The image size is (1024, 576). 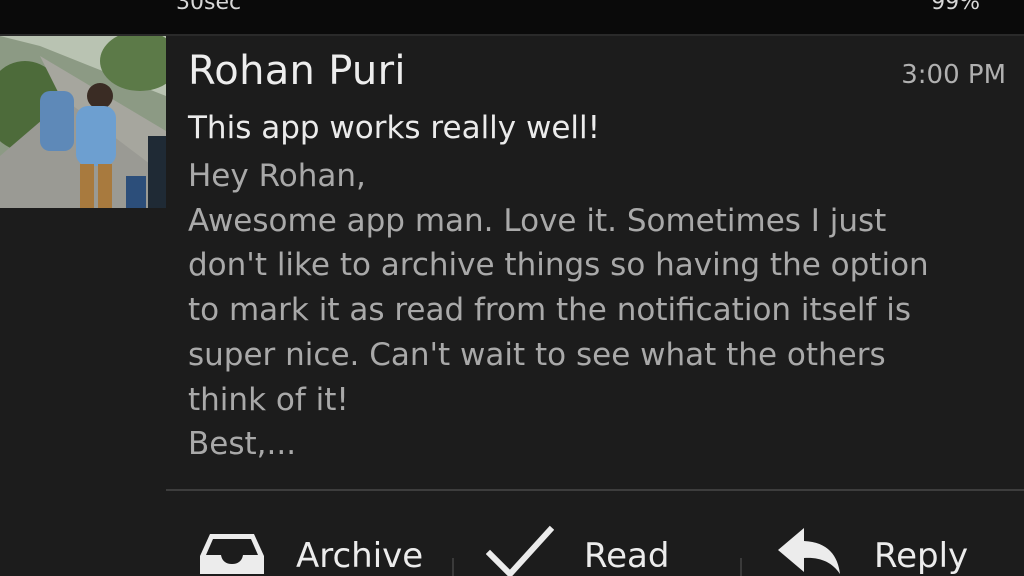 What do you see at coordinates (360, 556) in the screenshot?
I see `archive-label: Archive` at bounding box center [360, 556].